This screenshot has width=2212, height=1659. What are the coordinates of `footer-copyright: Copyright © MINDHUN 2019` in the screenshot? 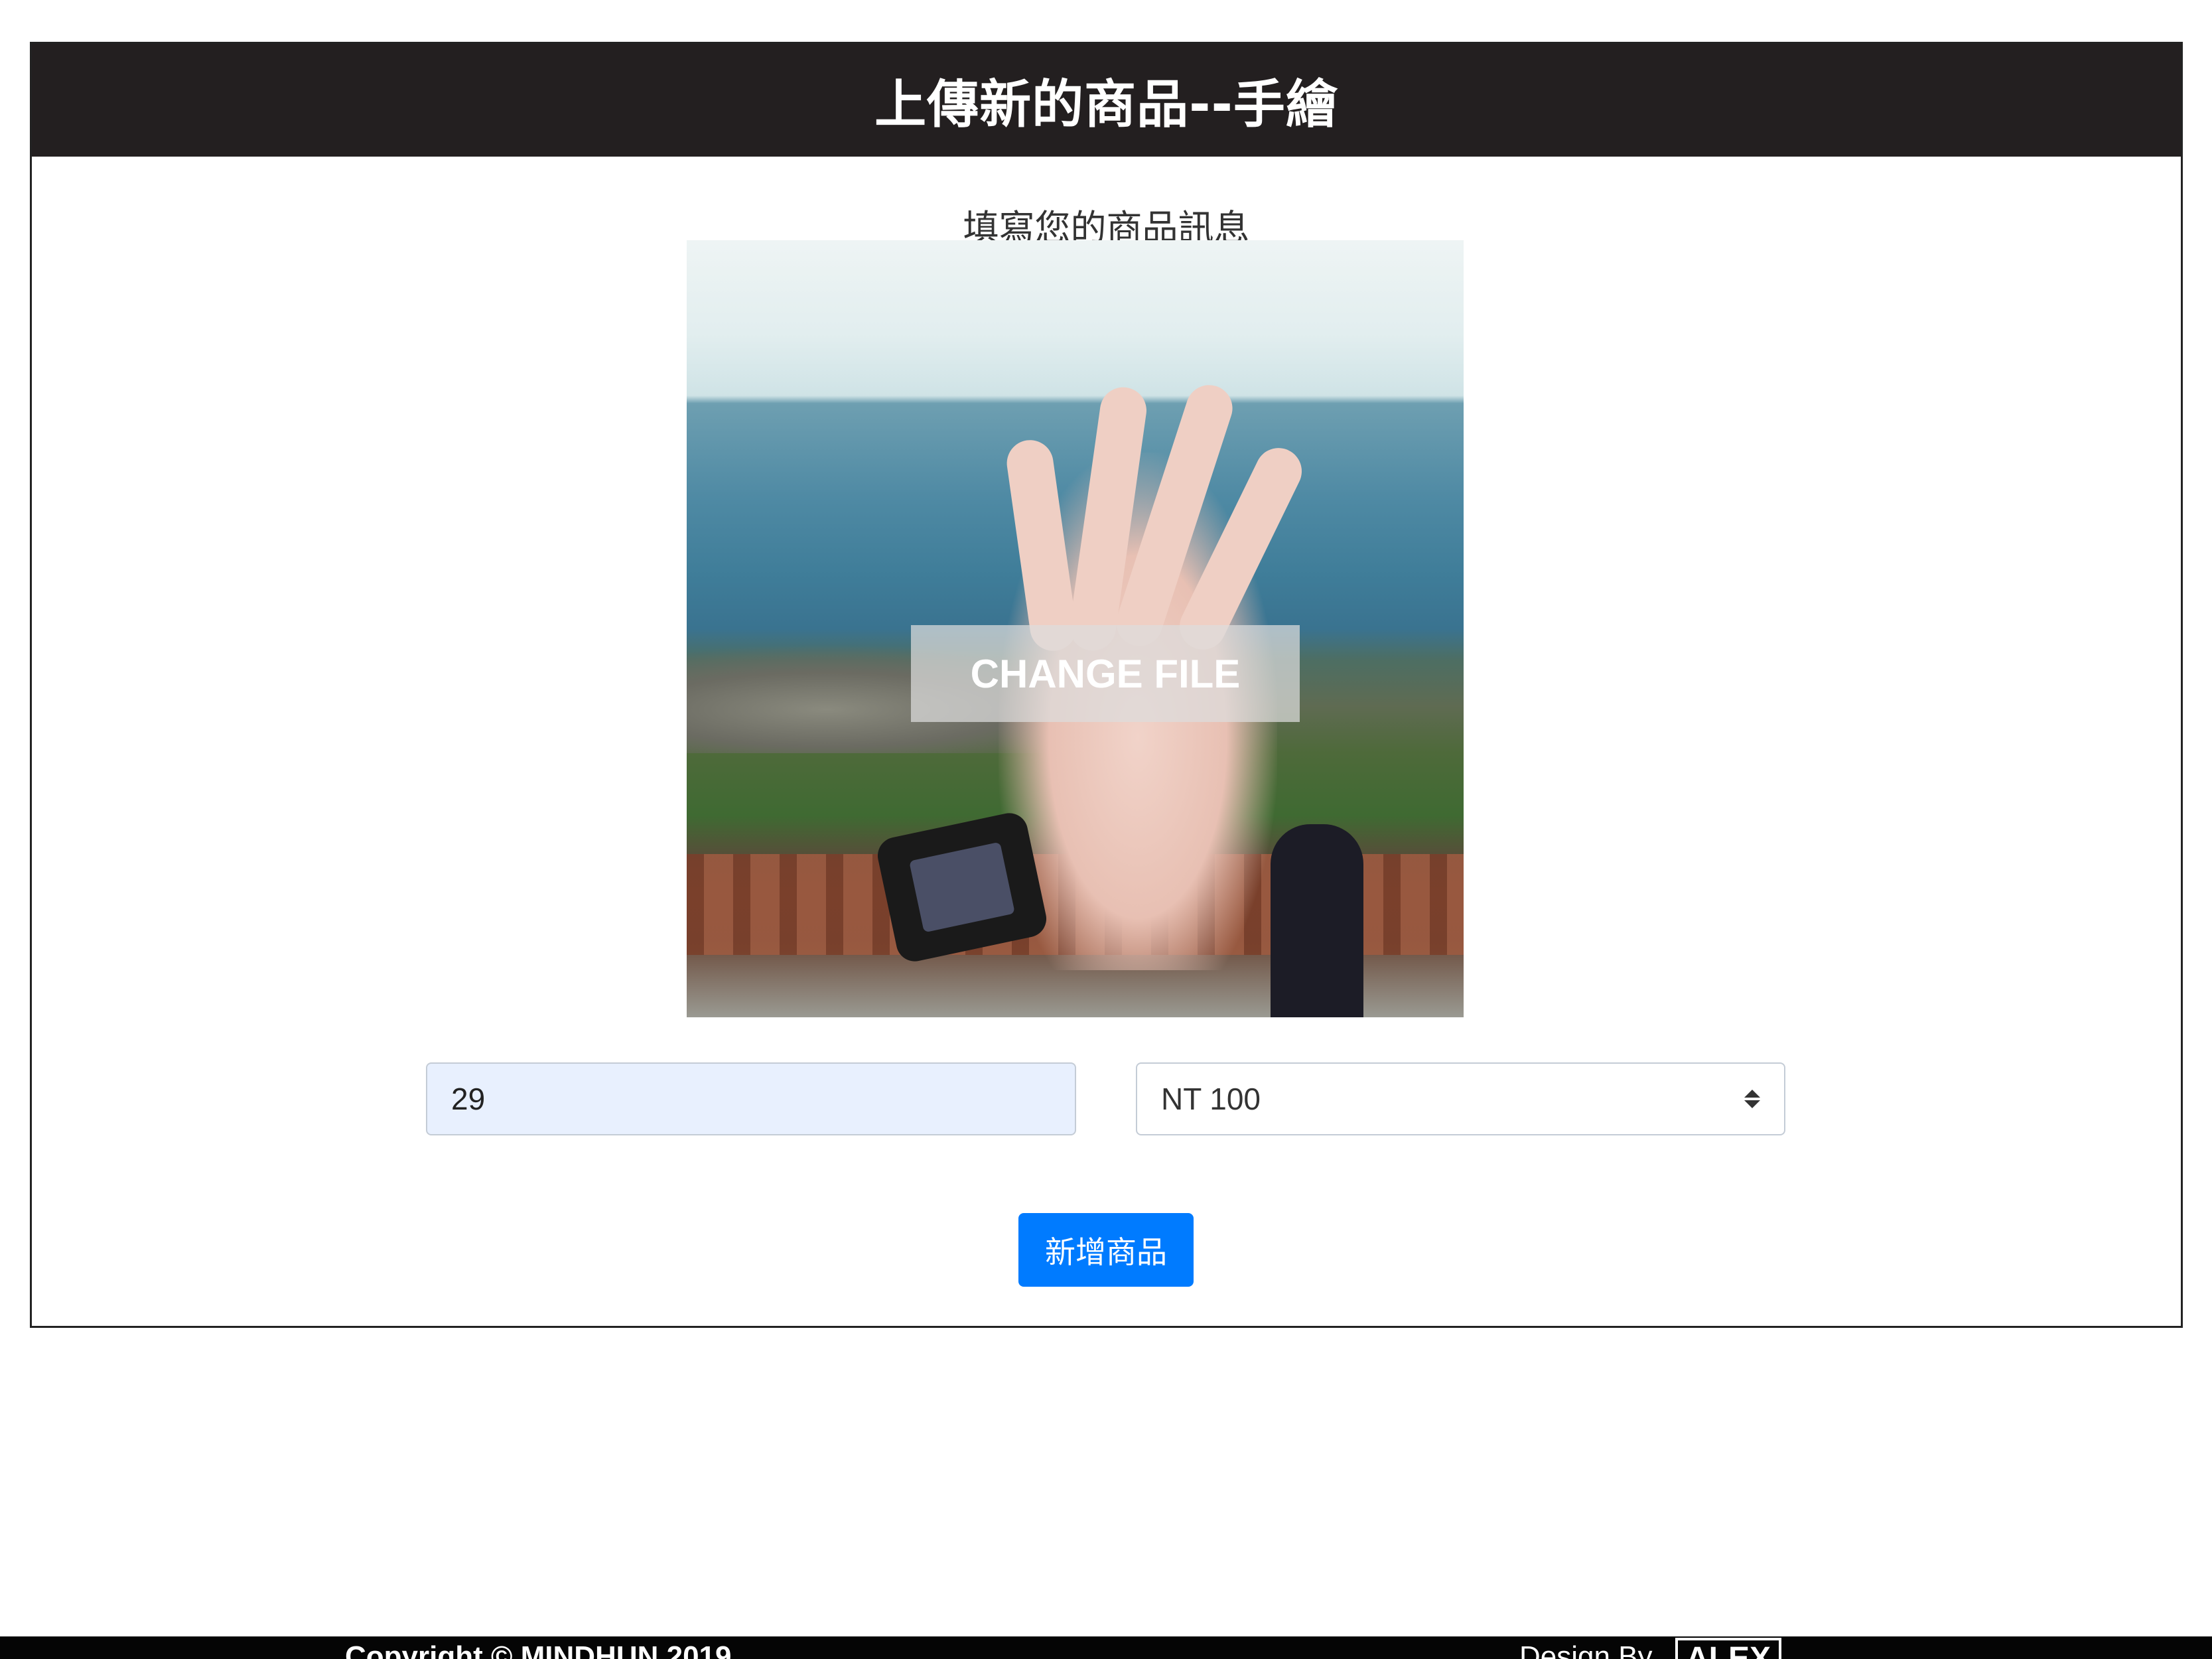 It's located at (538, 1649).